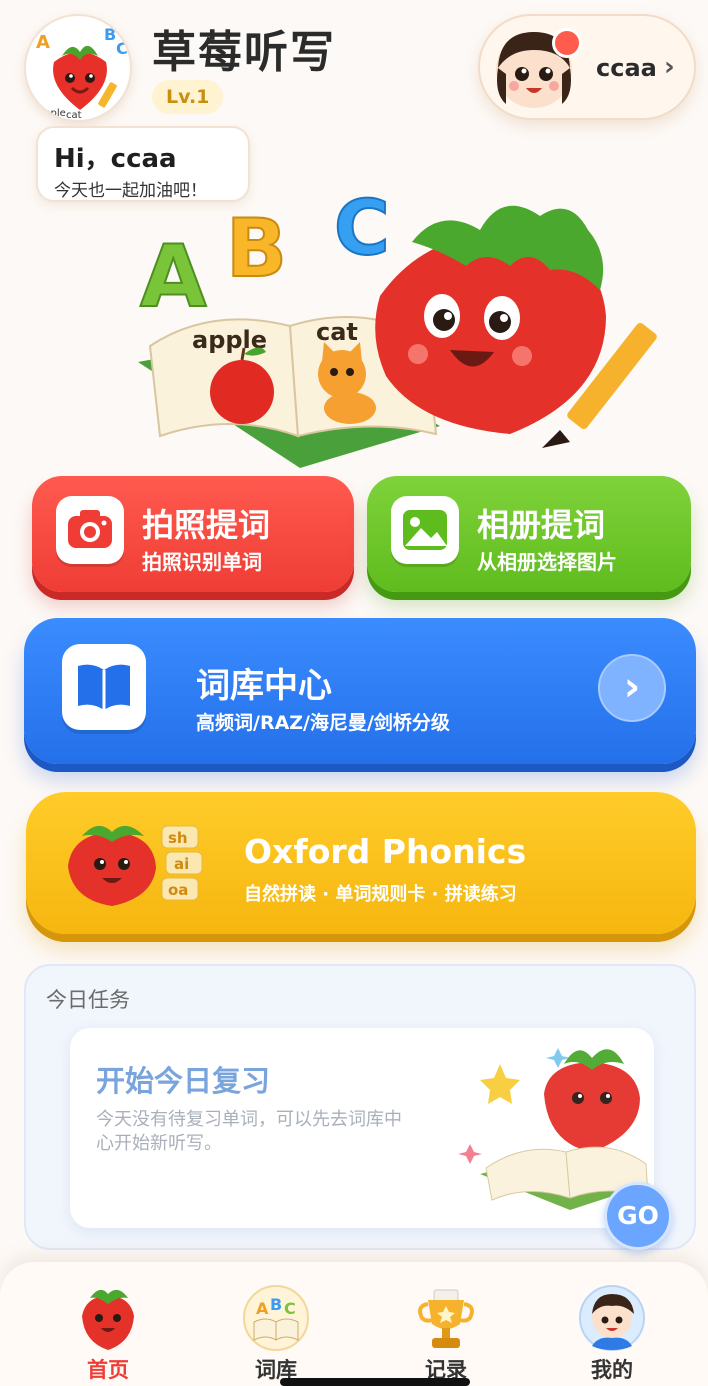 The height and width of the screenshot is (1386, 708). Describe the element at coordinates (446, 1318) in the screenshot. I see `trophy-icon` at that location.